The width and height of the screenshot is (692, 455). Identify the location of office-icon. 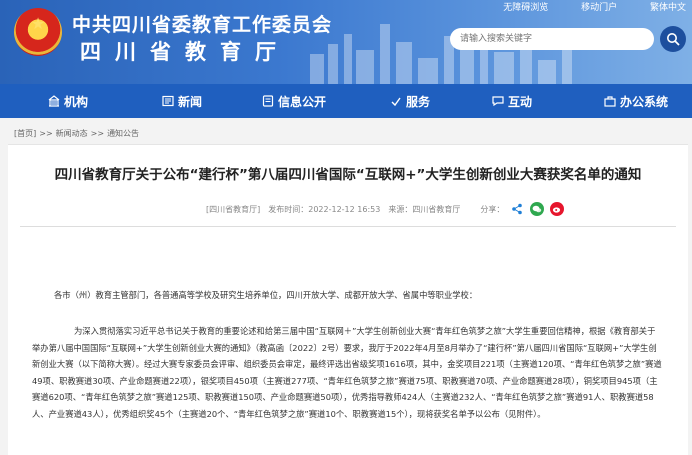
(610, 101).